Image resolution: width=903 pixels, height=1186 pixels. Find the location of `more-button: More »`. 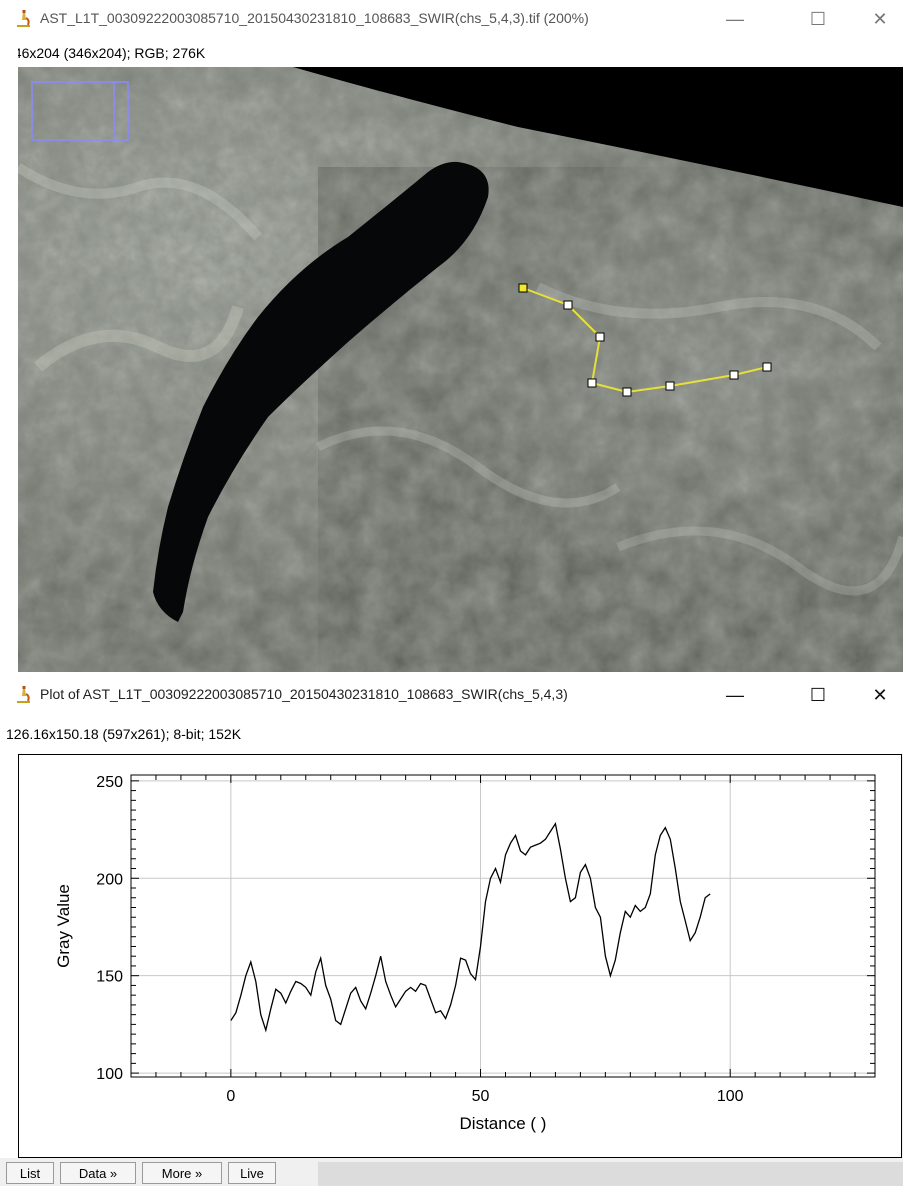

more-button: More » is located at coordinates (182, 1173).